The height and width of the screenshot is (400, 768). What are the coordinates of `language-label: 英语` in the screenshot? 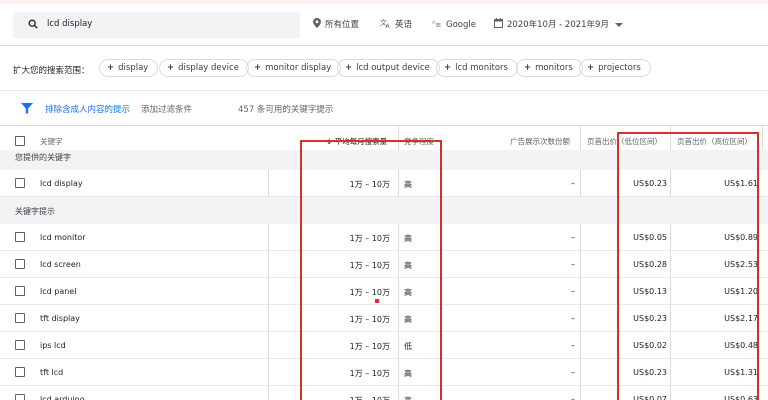 It's located at (404, 25).